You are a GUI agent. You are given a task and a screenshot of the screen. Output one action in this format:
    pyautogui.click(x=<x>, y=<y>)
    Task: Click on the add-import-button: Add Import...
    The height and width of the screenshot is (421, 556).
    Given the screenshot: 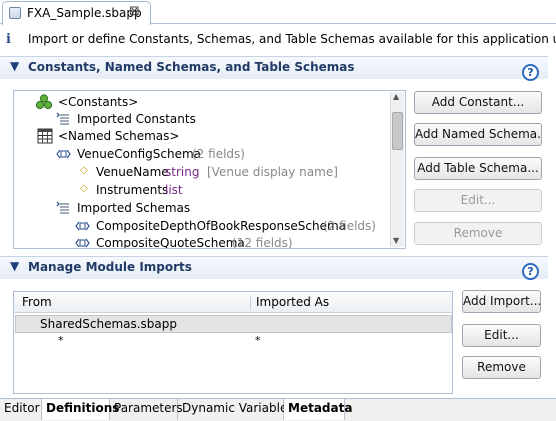 What is the action you would take?
    pyautogui.click(x=501, y=301)
    